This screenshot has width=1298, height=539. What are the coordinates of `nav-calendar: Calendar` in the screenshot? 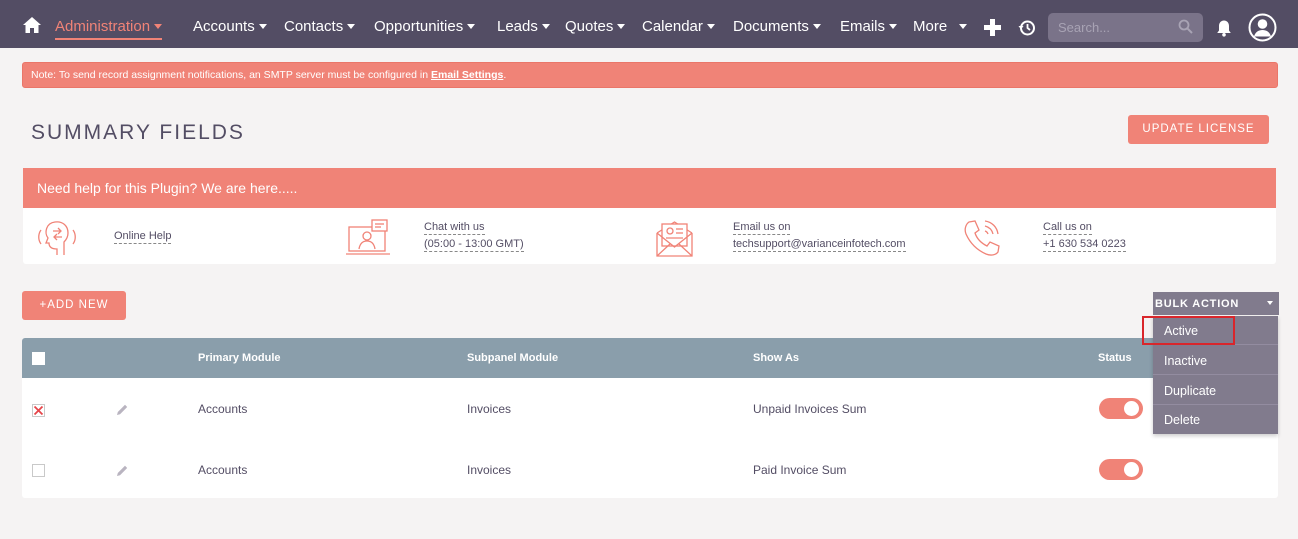 It's located at (678, 24).